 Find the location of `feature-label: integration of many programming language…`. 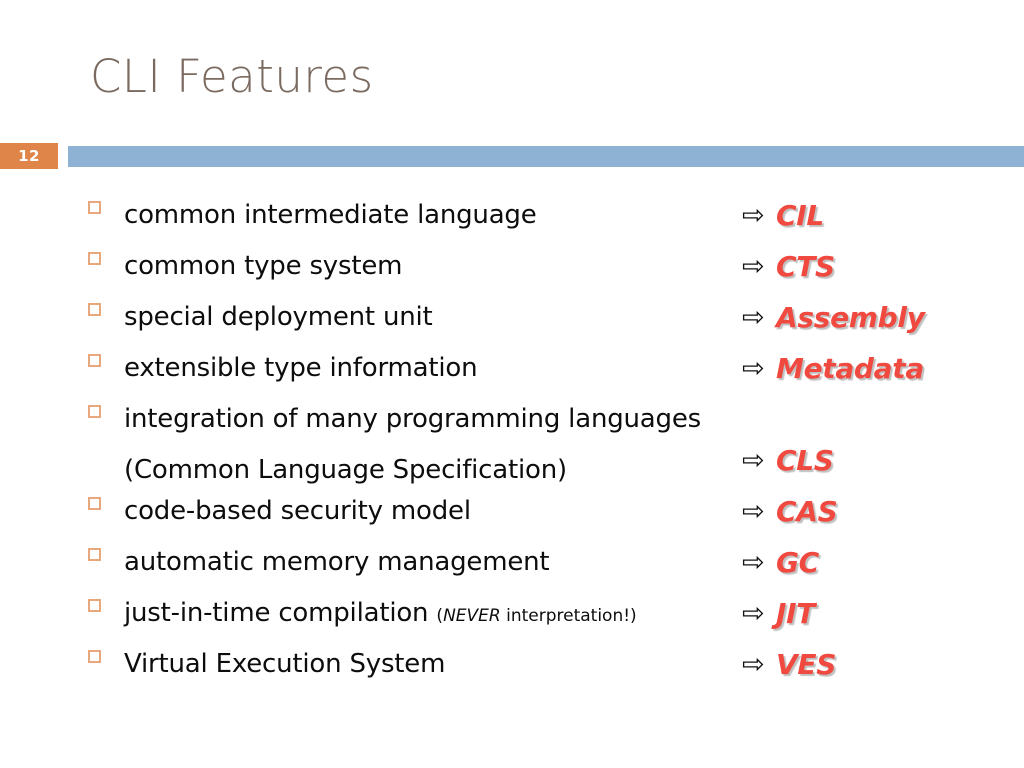

feature-label: integration of many programming language… is located at coordinates (412, 444).